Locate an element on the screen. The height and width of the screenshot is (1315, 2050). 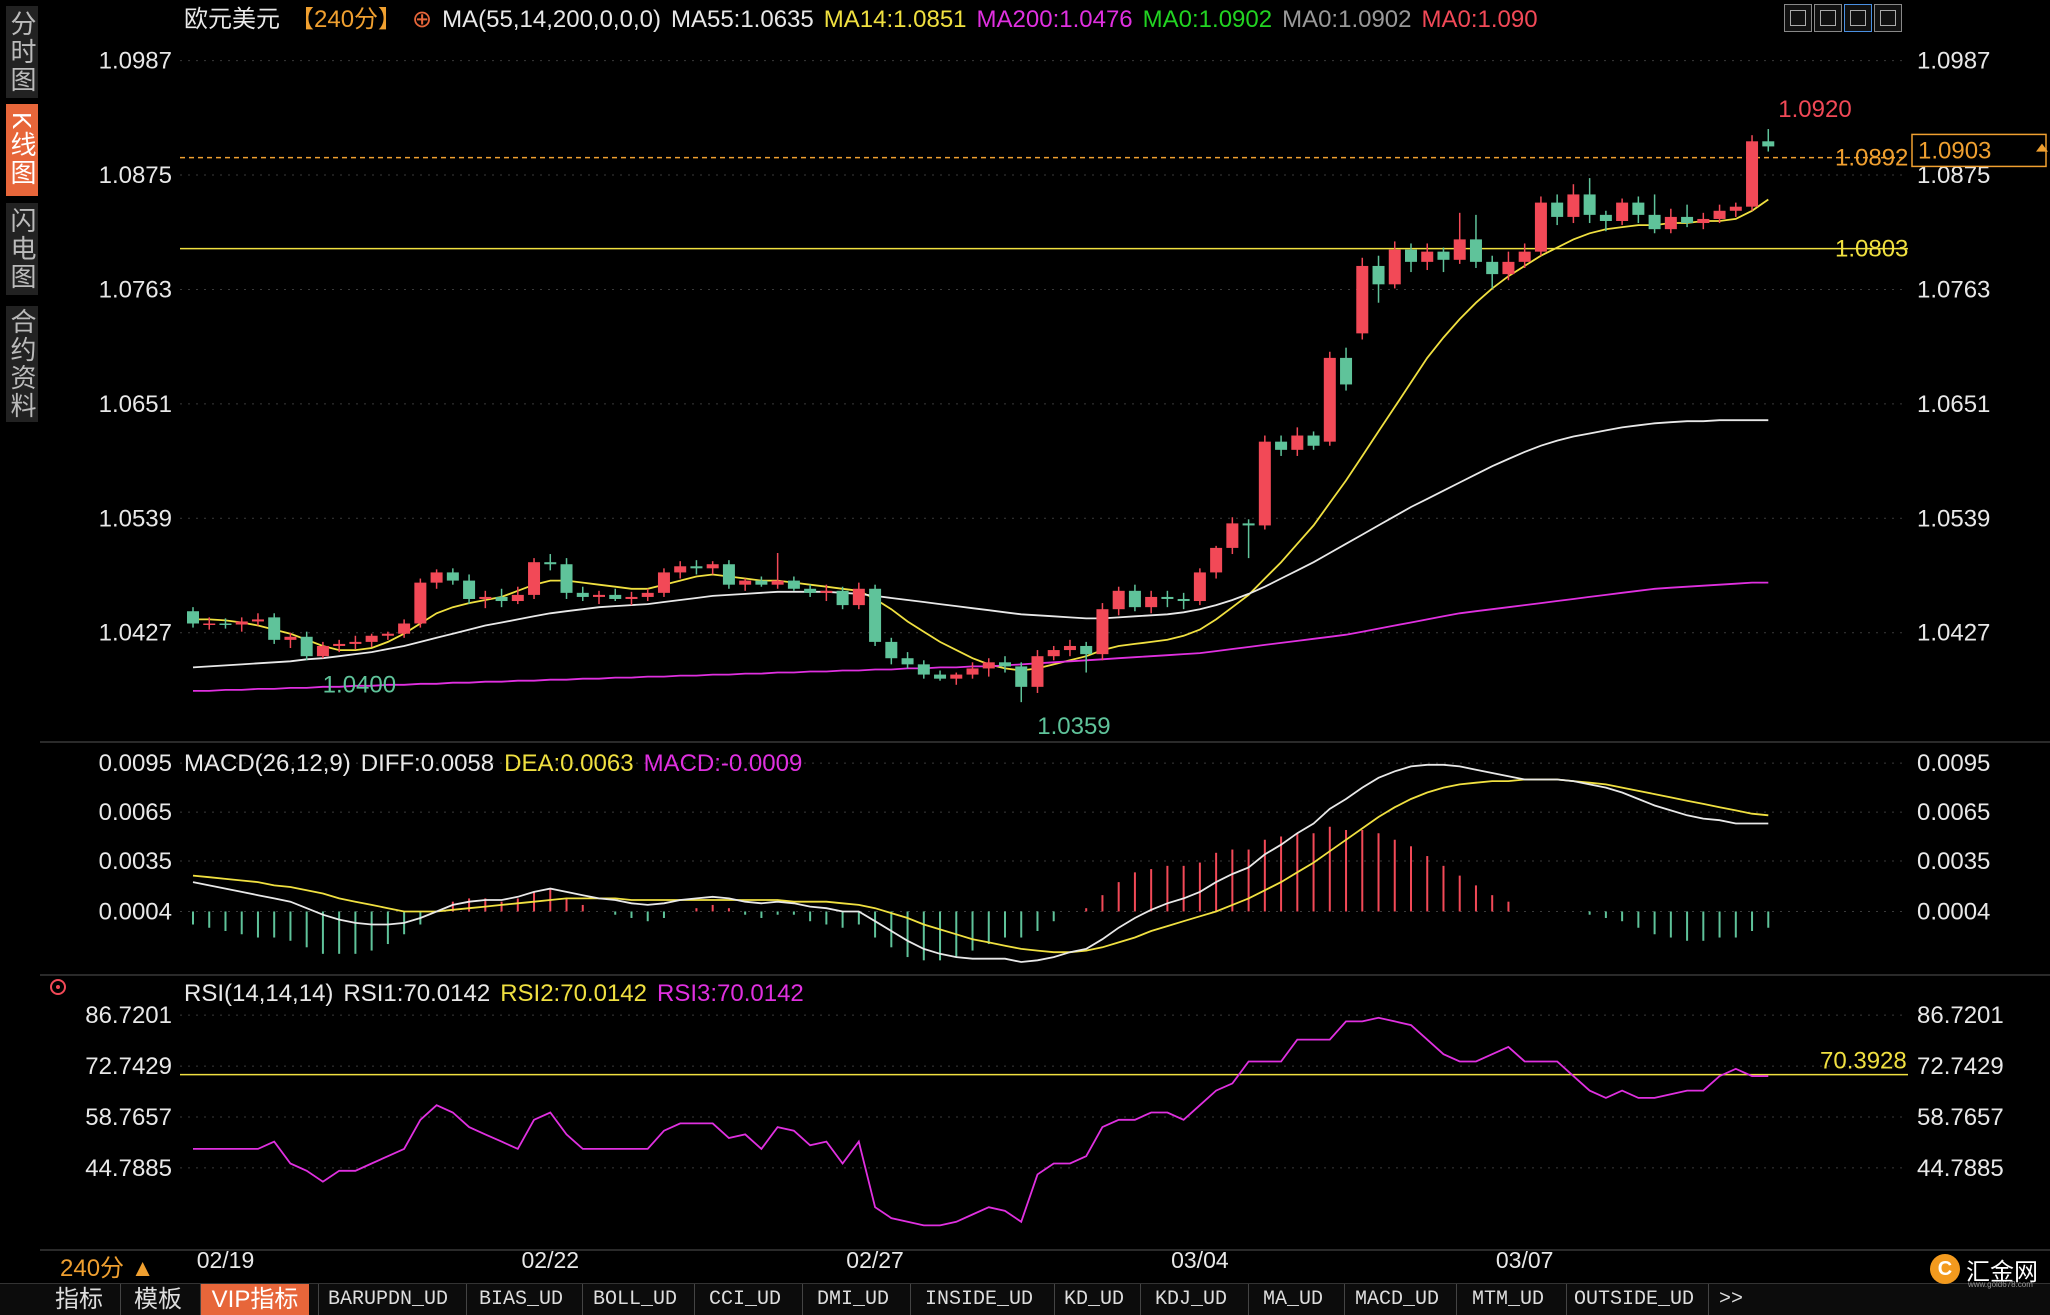
bottom-tab-13: MTM_UD is located at coordinates (1507, 1299).